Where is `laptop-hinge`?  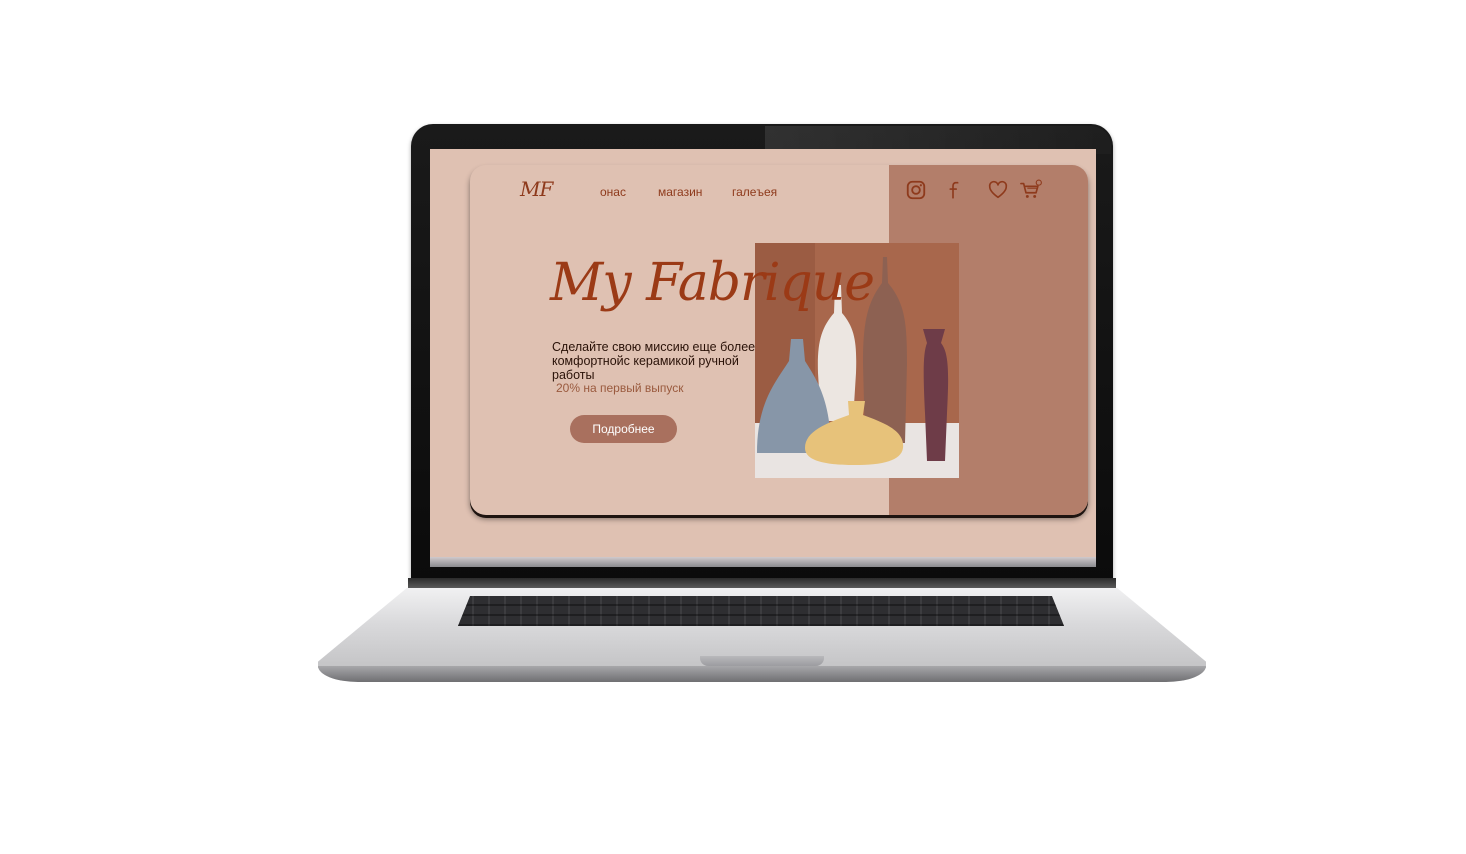
laptop-hinge is located at coordinates (762, 583).